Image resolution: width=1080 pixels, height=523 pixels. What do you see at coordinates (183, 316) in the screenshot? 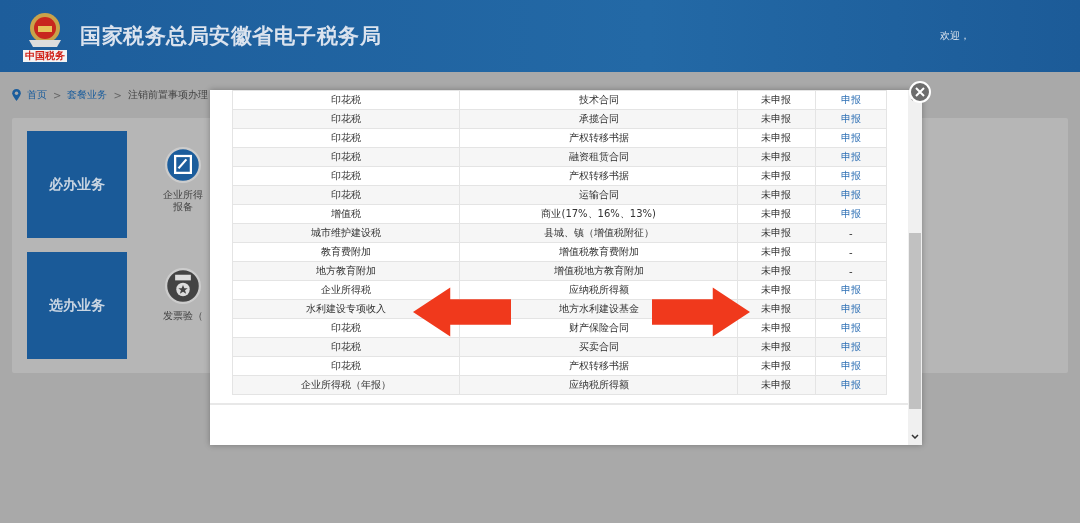
I see `service-label: 发票验（` at bounding box center [183, 316].